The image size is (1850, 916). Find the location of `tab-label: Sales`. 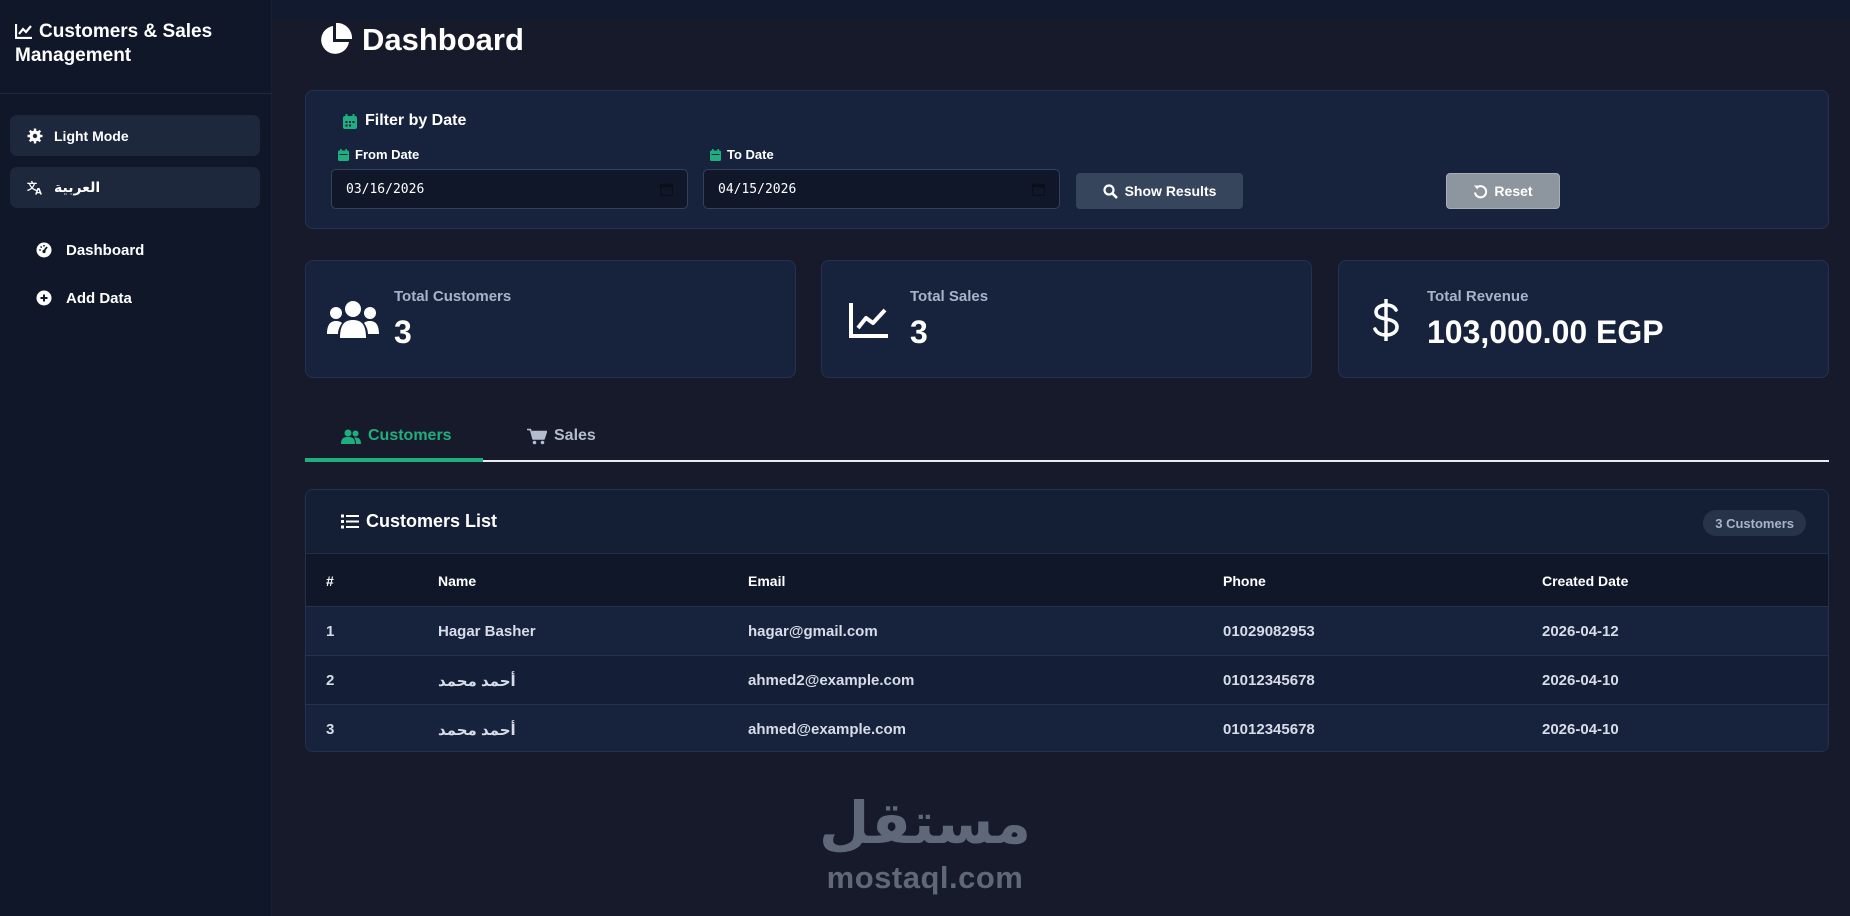

tab-label: Sales is located at coordinates (575, 435).